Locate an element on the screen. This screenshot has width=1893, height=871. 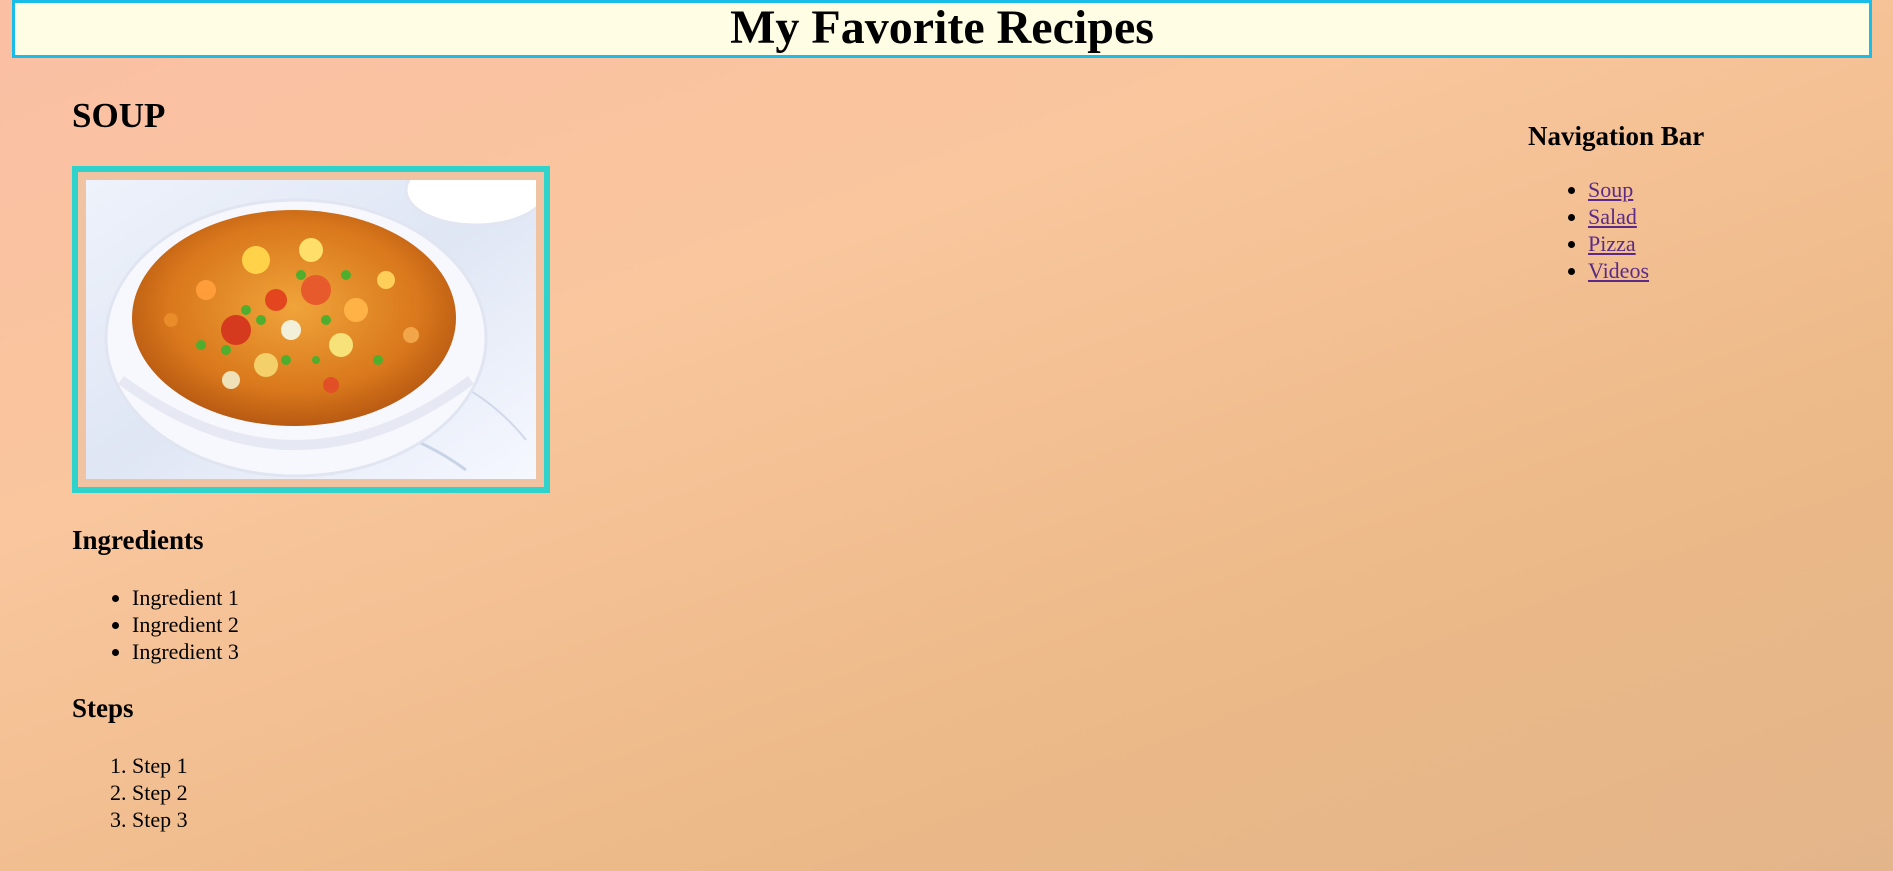
soup-image is located at coordinates (311, 329).